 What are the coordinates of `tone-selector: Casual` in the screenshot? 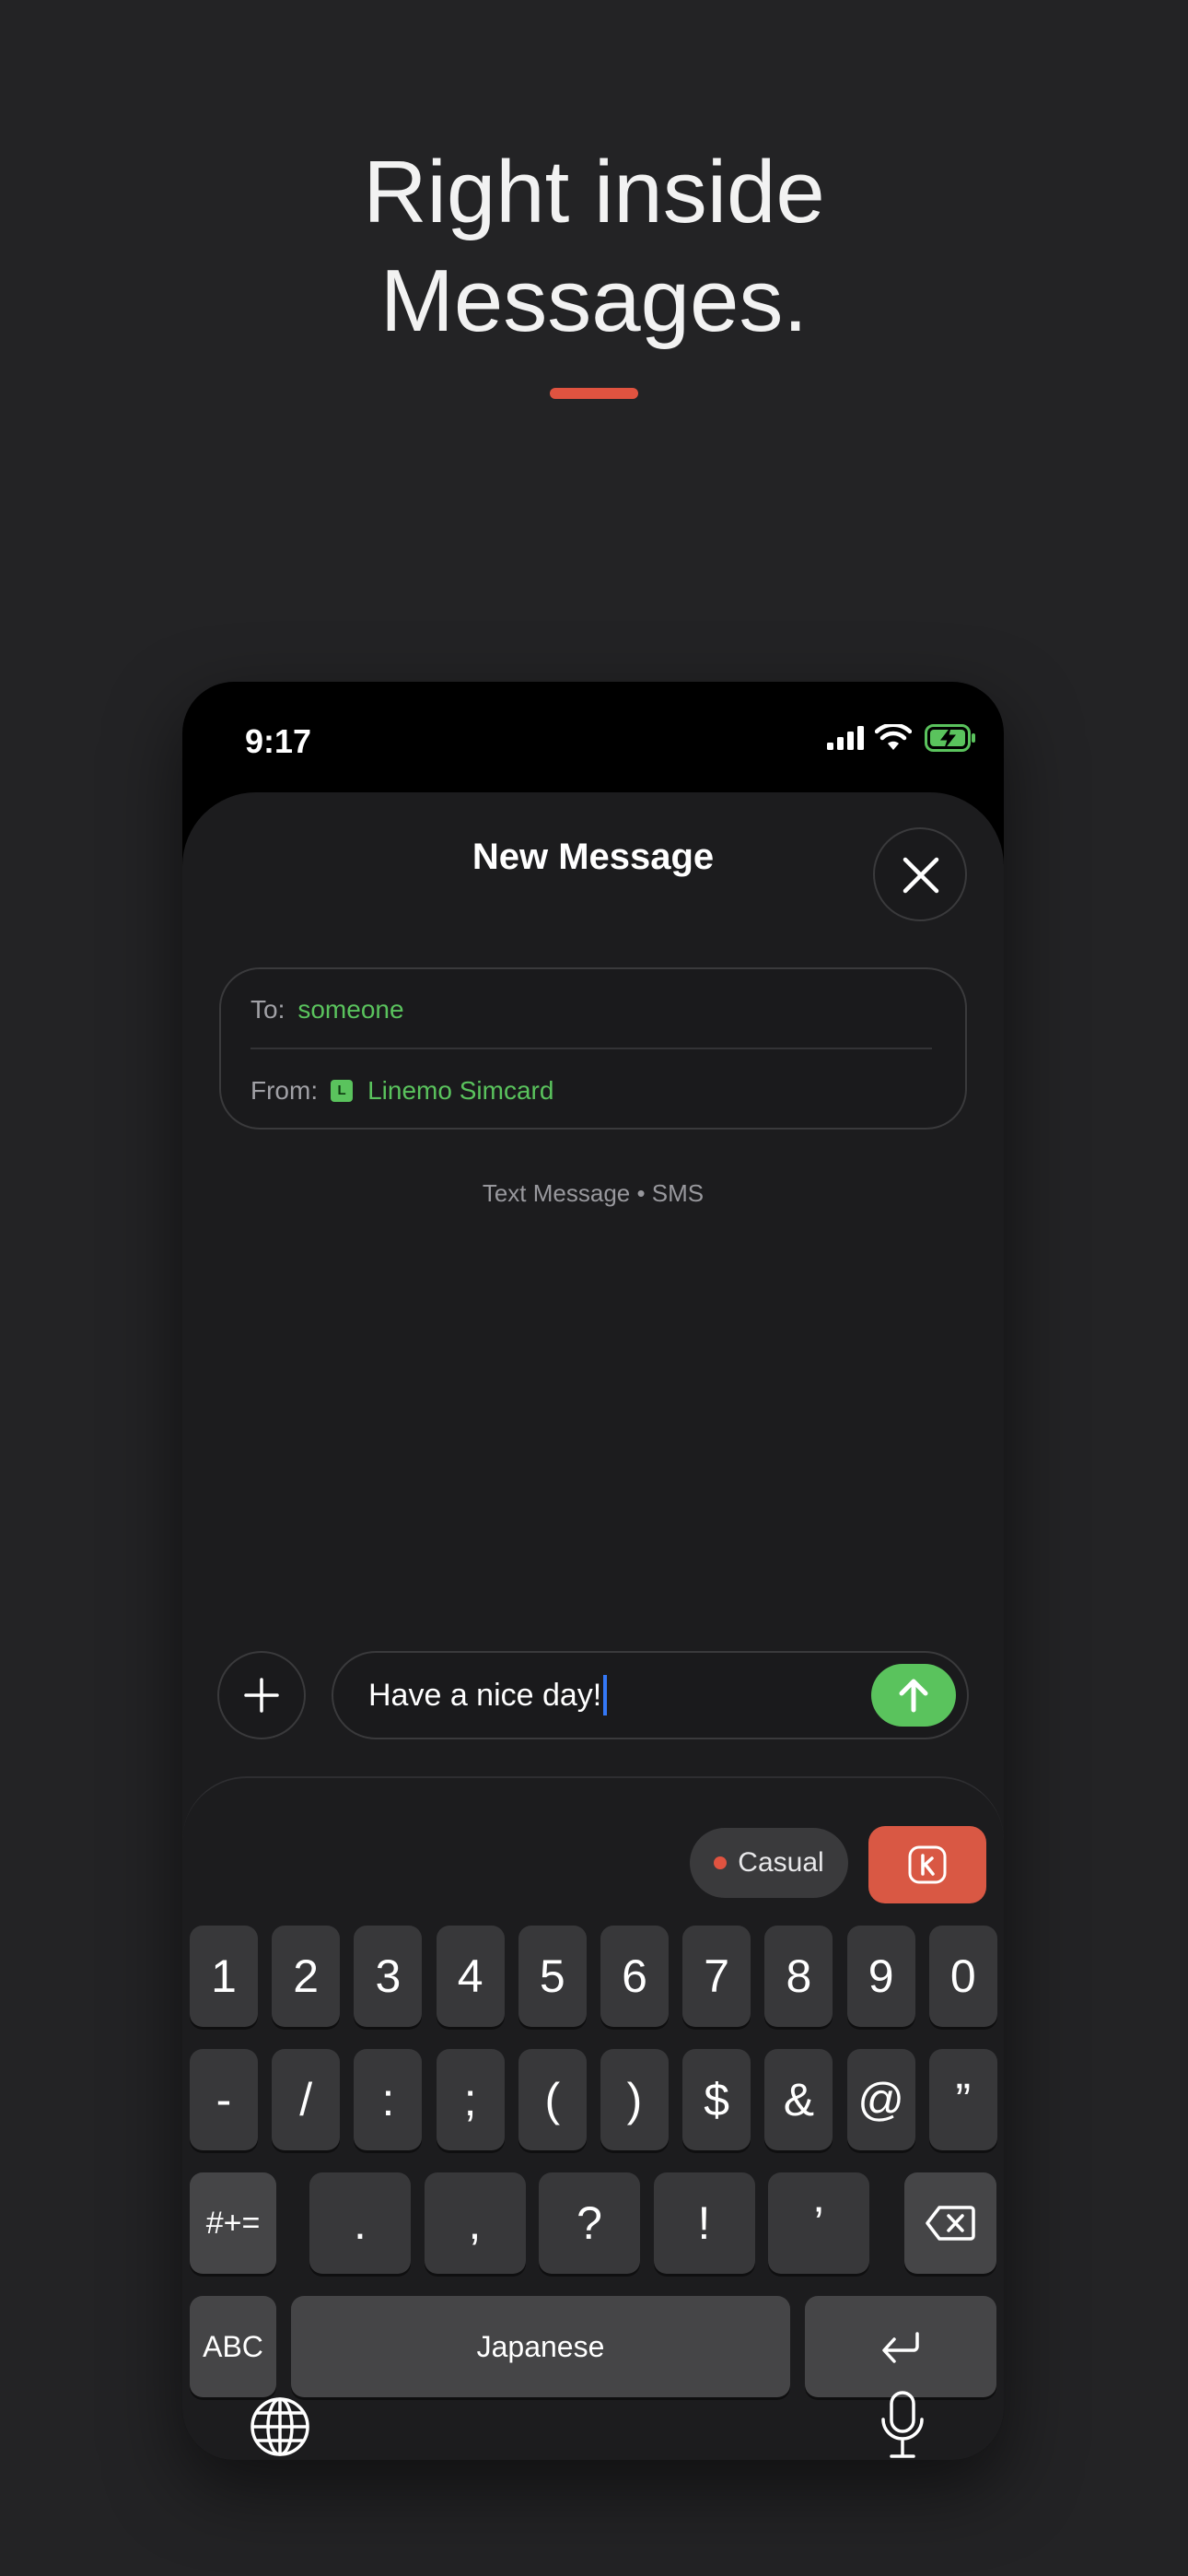 It's located at (769, 1863).